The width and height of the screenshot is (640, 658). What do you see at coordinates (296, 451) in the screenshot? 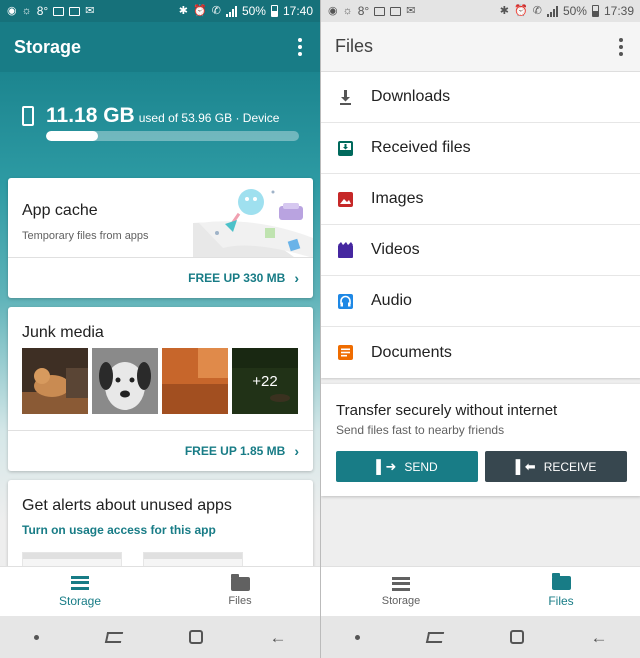
I see `chevron-right-icon: ›` at bounding box center [296, 451].